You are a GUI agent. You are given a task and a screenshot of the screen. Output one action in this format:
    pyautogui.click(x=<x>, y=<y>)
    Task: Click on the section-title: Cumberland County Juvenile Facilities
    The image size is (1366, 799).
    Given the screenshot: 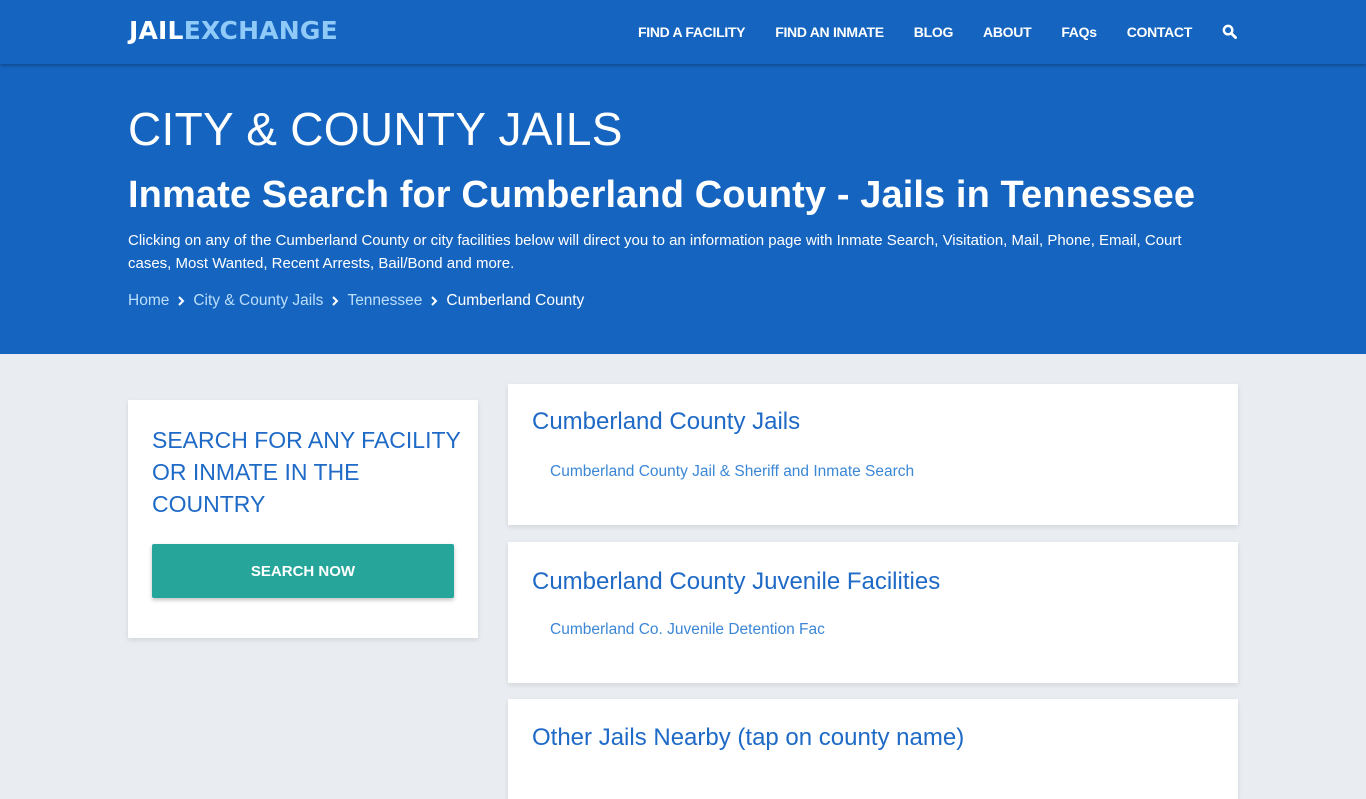 What is the action you would take?
    pyautogui.click(x=736, y=581)
    